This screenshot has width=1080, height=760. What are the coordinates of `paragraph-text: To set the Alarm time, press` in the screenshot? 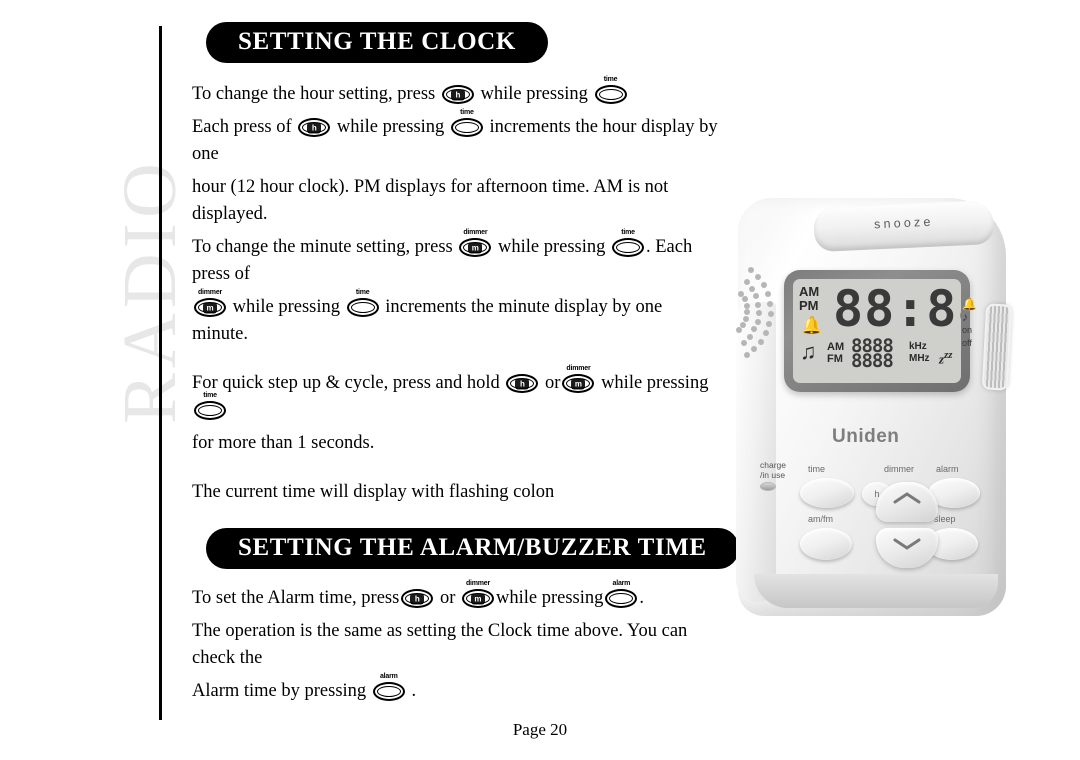 It's located at (296, 598).